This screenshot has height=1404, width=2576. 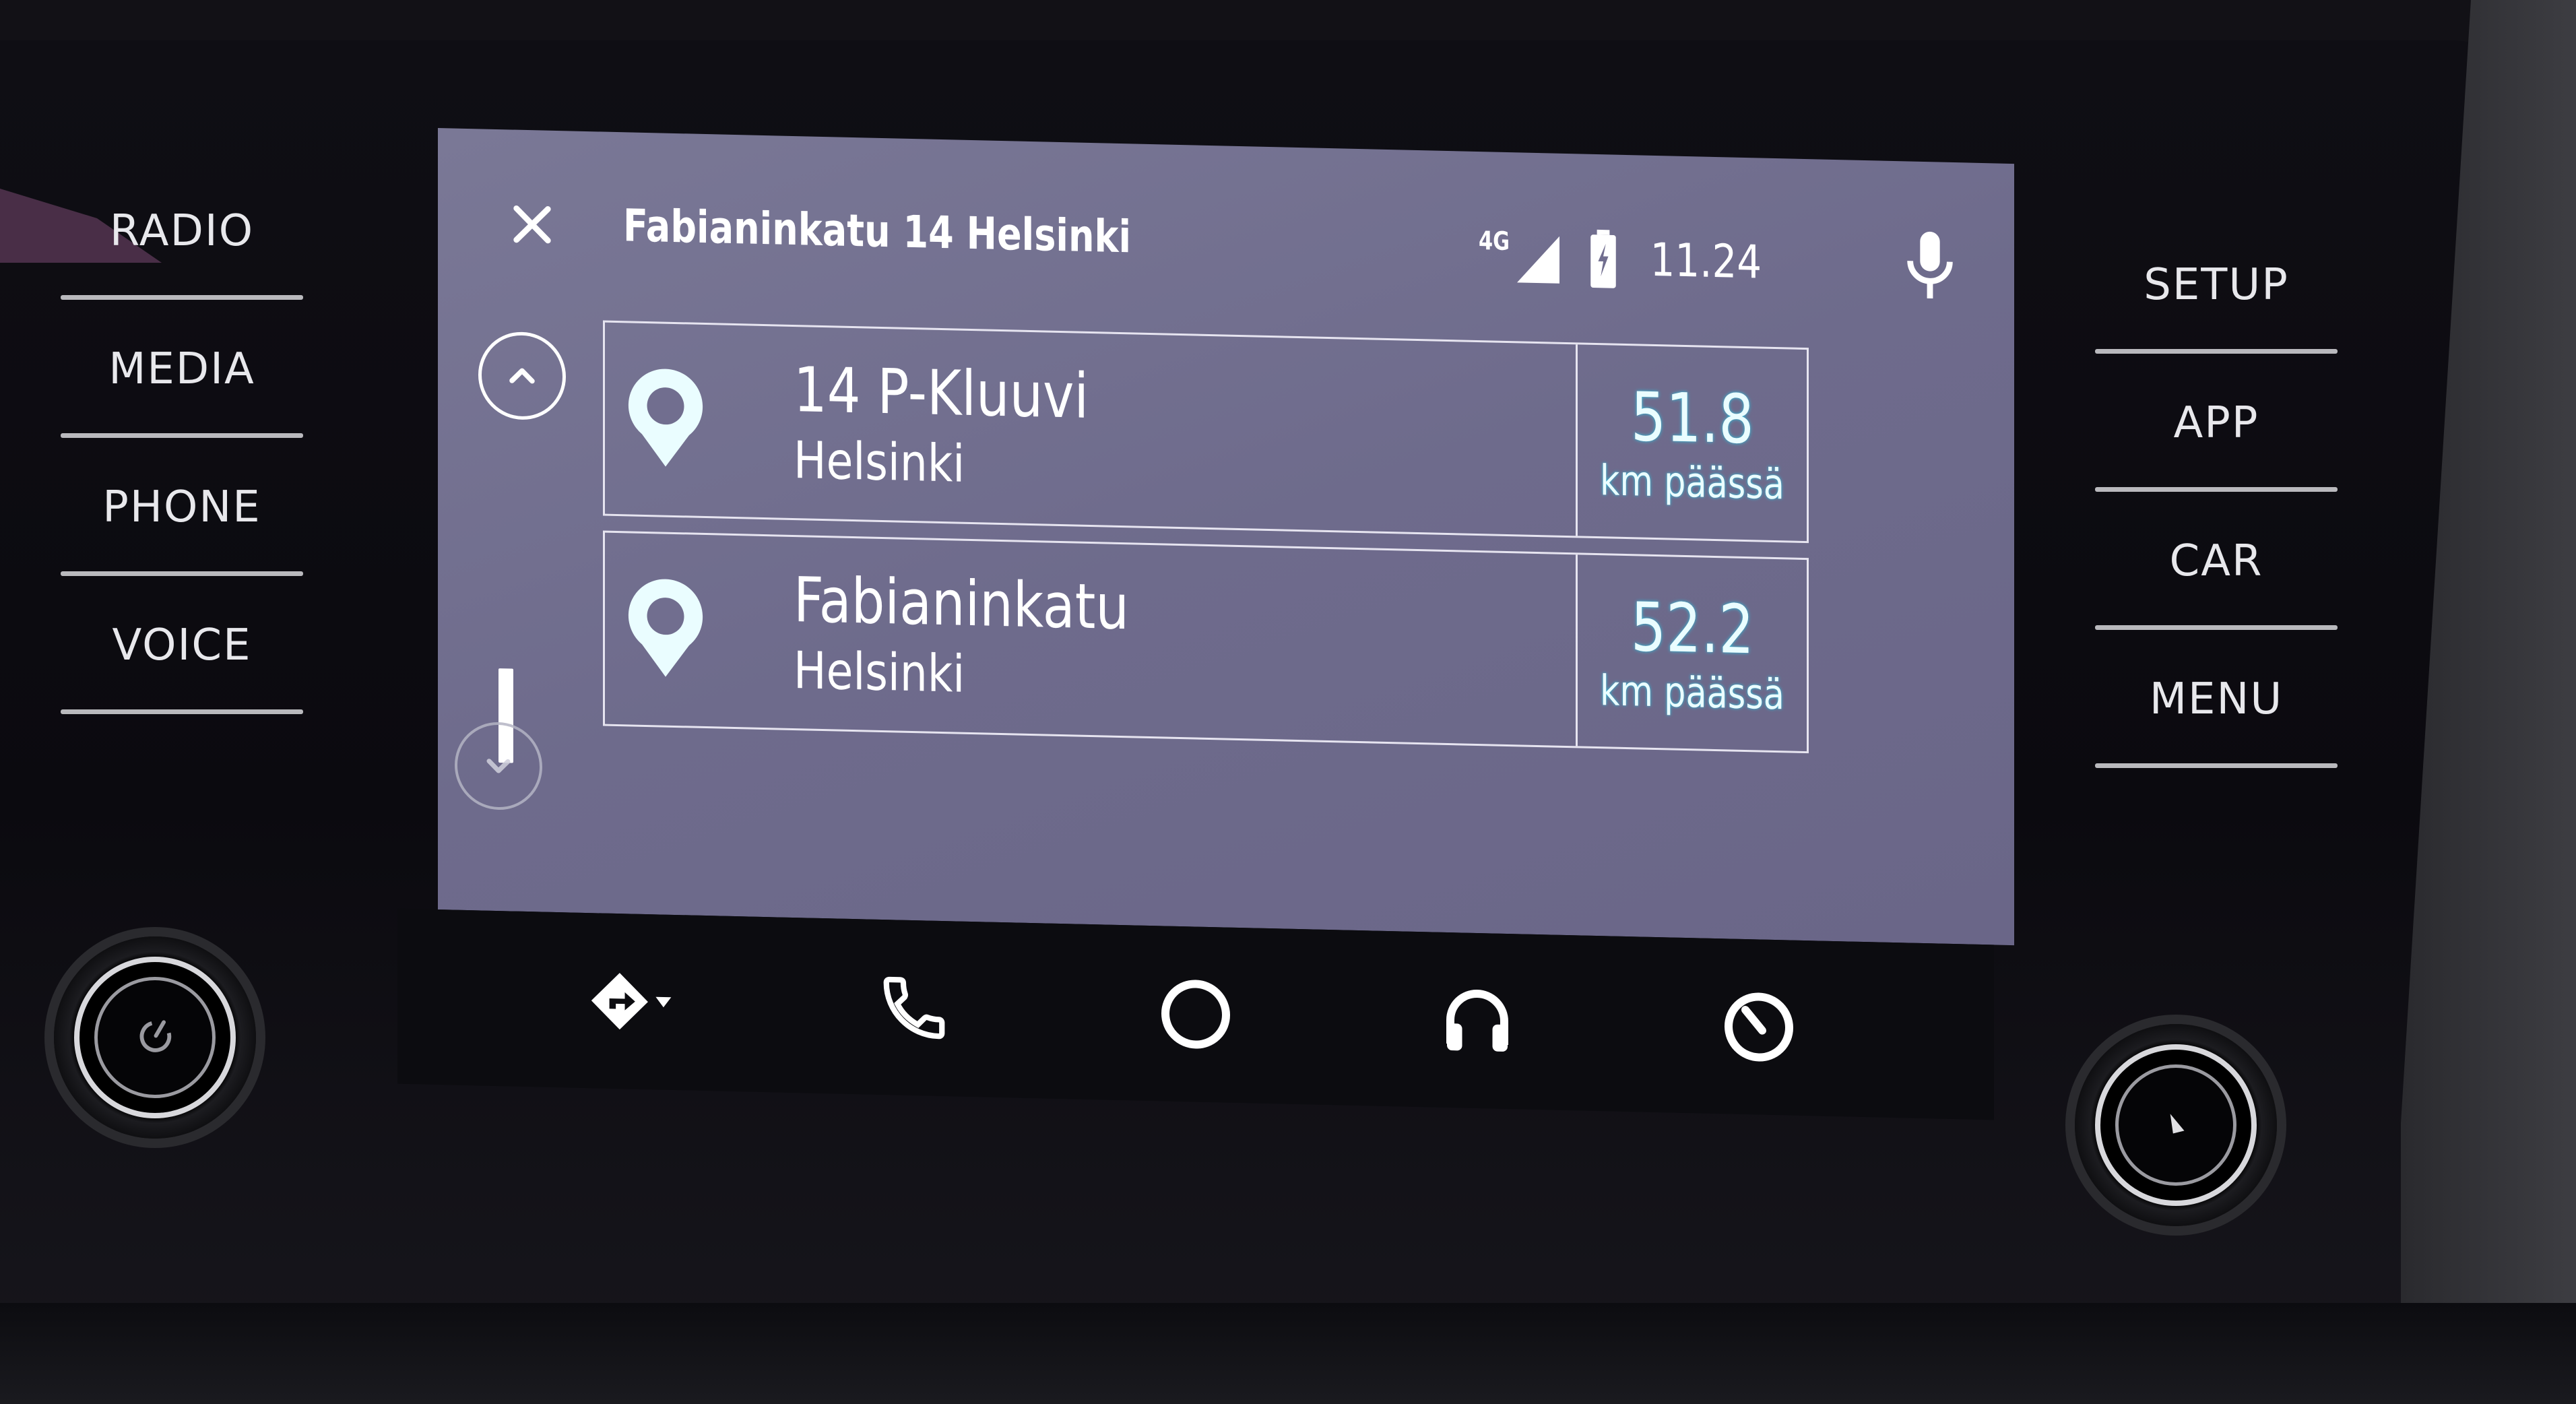 I want to click on car-button: CAR, so click(x=2216, y=561).